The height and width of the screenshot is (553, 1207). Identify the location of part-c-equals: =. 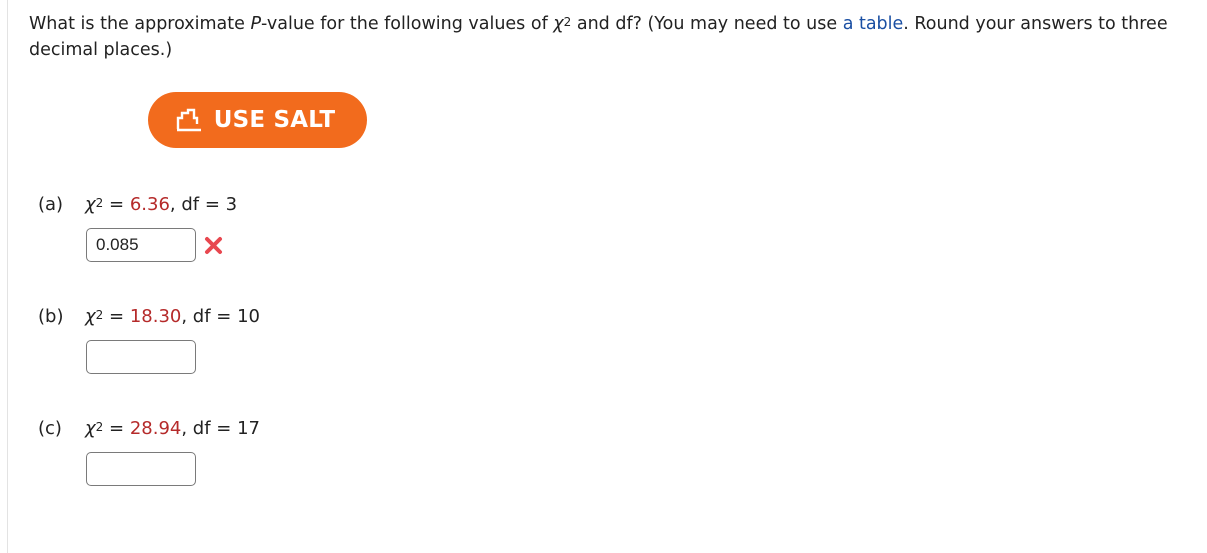
(116, 428).